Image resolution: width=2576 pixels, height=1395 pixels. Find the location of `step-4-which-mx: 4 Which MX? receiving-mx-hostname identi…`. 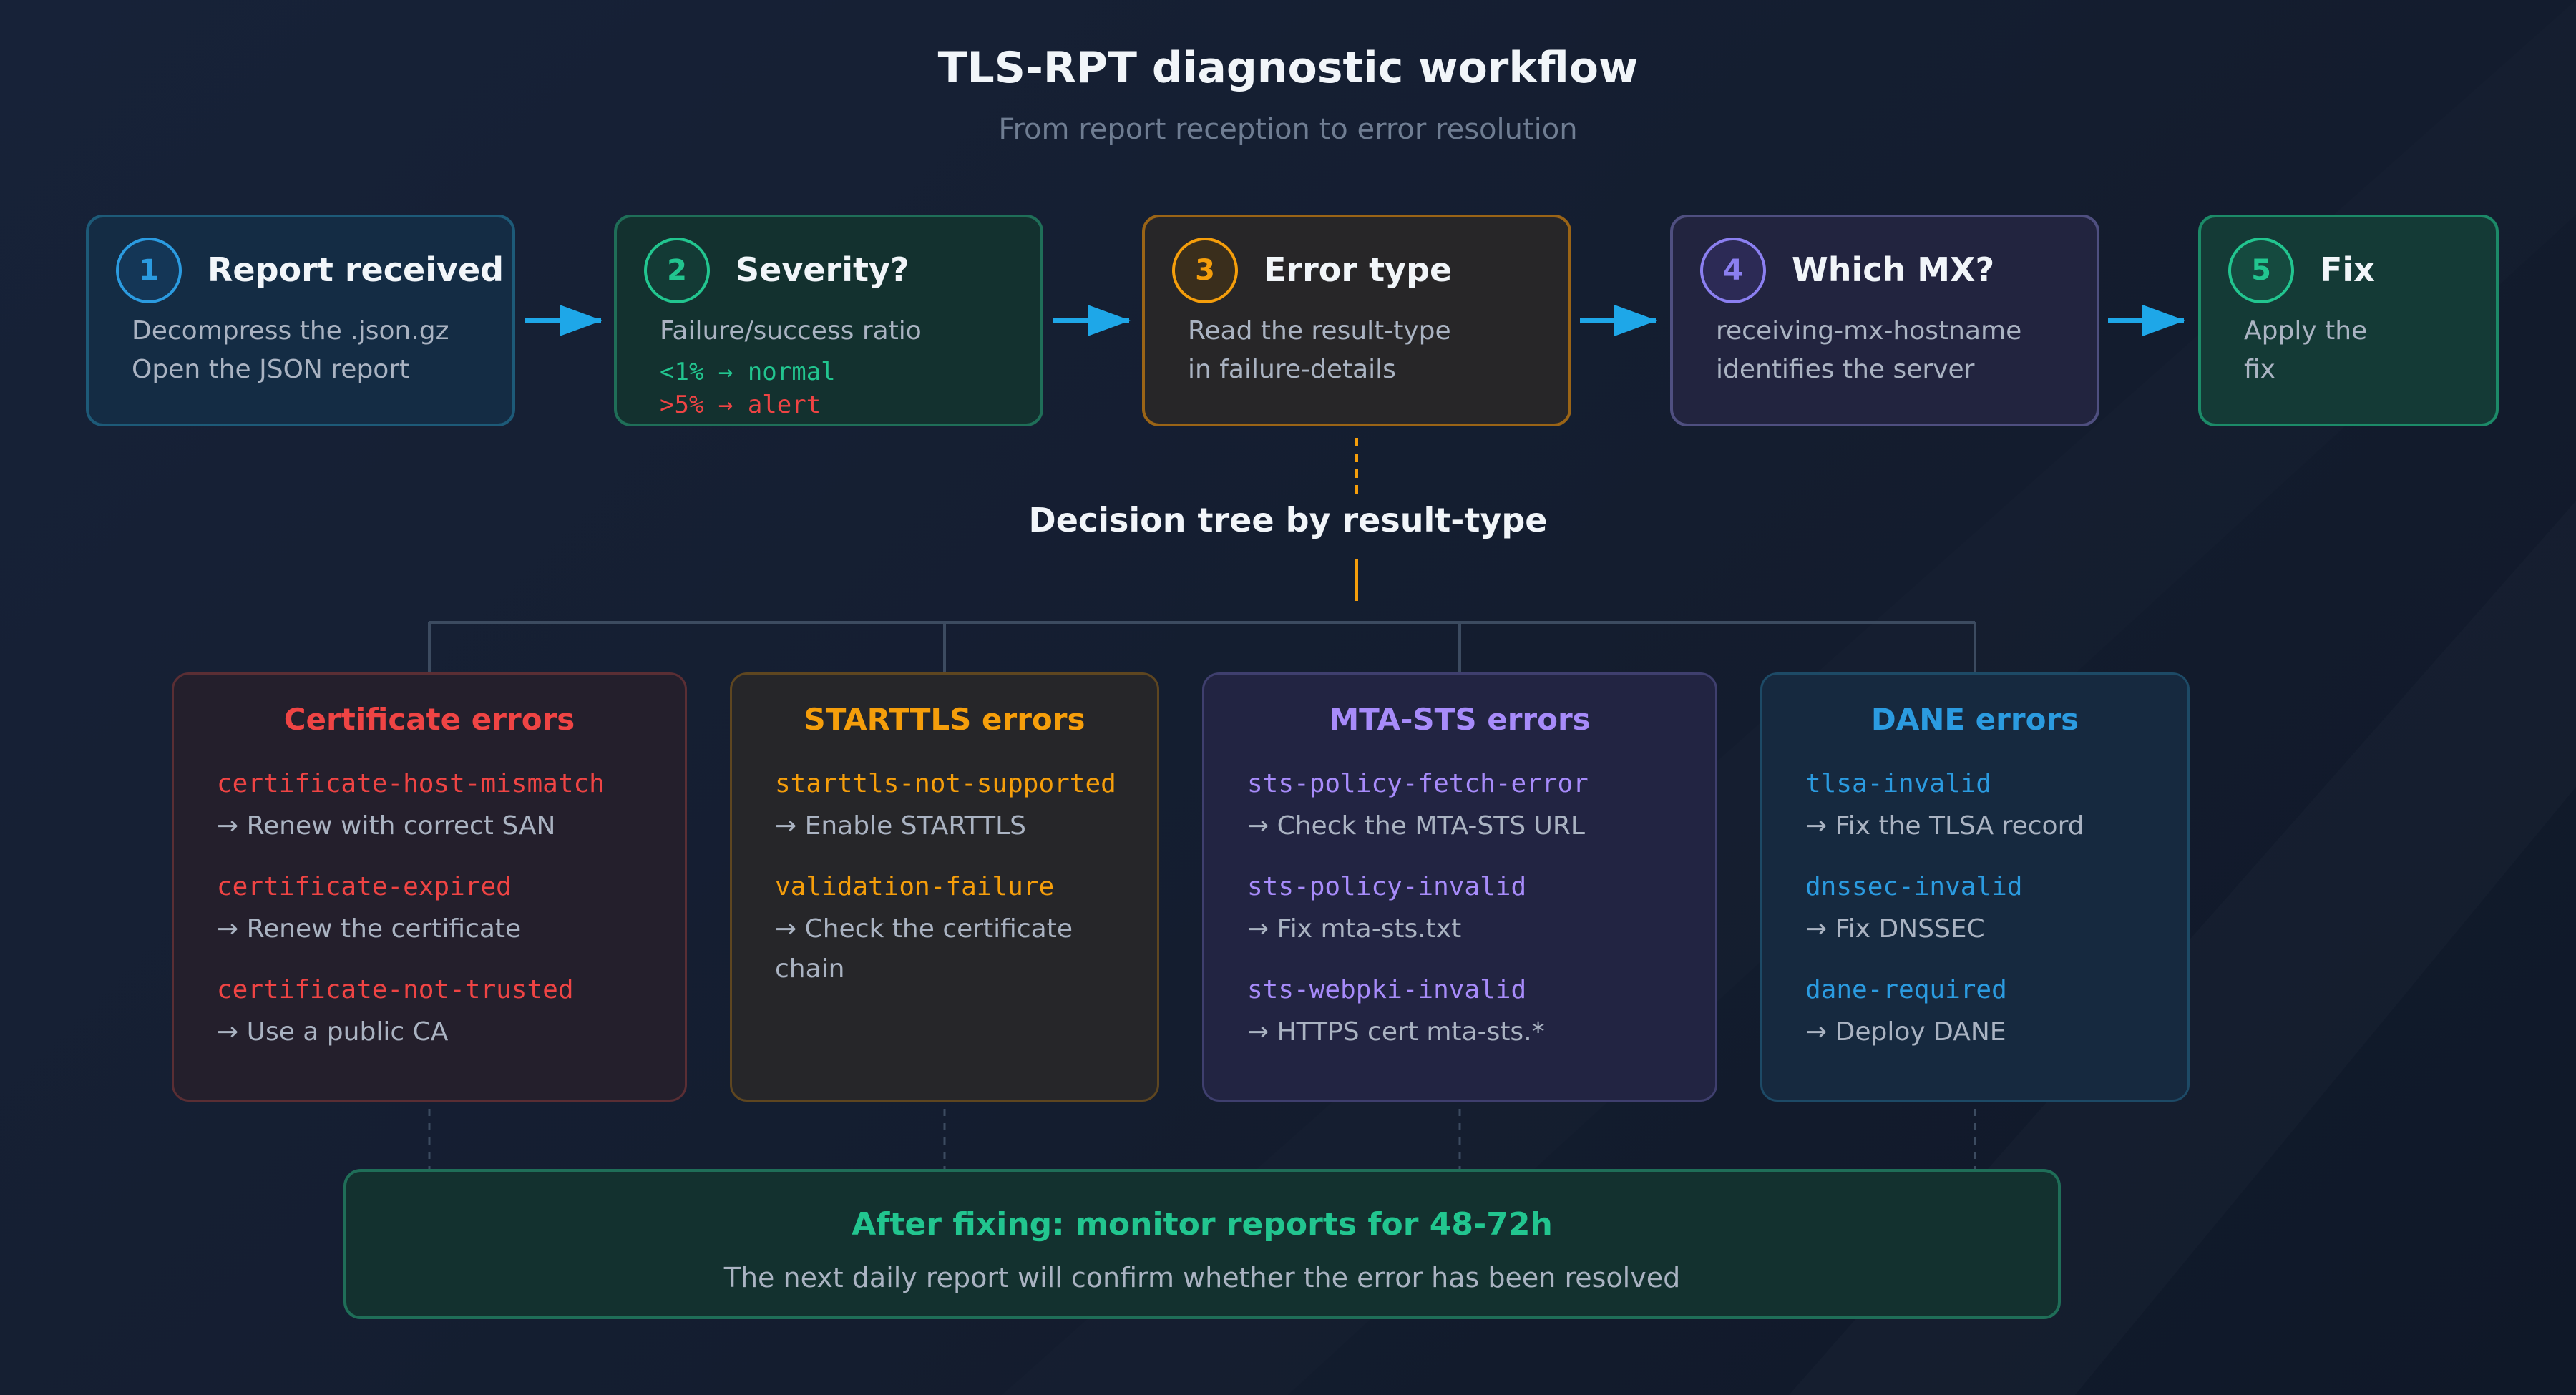

step-4-which-mx: 4 Which MX? receiving-mx-hostname identi… is located at coordinates (1884, 321).